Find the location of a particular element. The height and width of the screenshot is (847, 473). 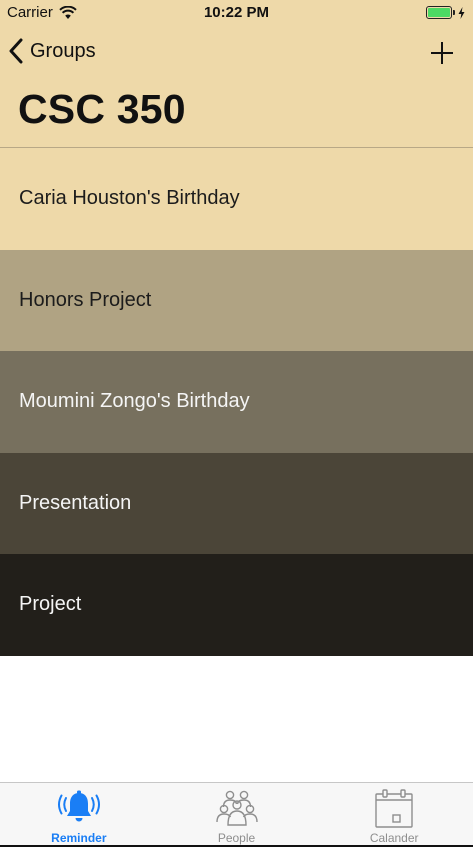

battery-tip is located at coordinates (454, 12).